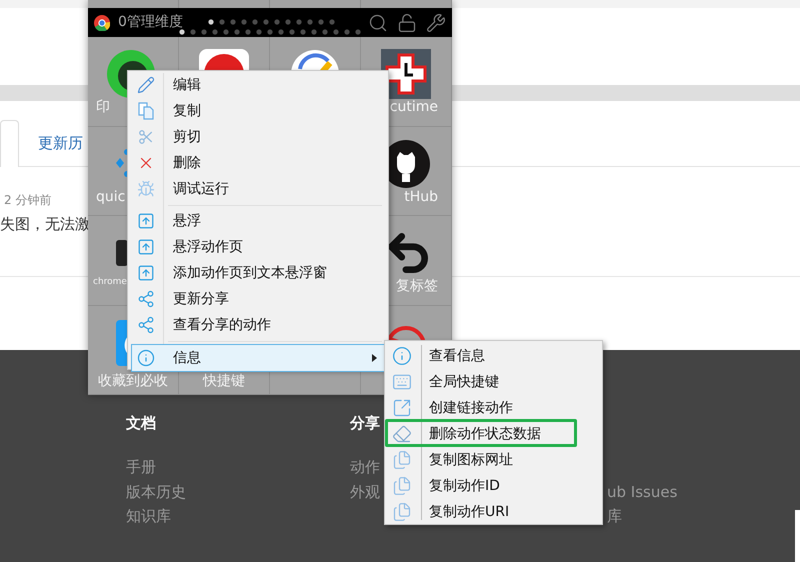 This screenshot has width=800, height=562. Describe the element at coordinates (133, 381) in the screenshot. I see `app-label: 收藏到必收` at that location.